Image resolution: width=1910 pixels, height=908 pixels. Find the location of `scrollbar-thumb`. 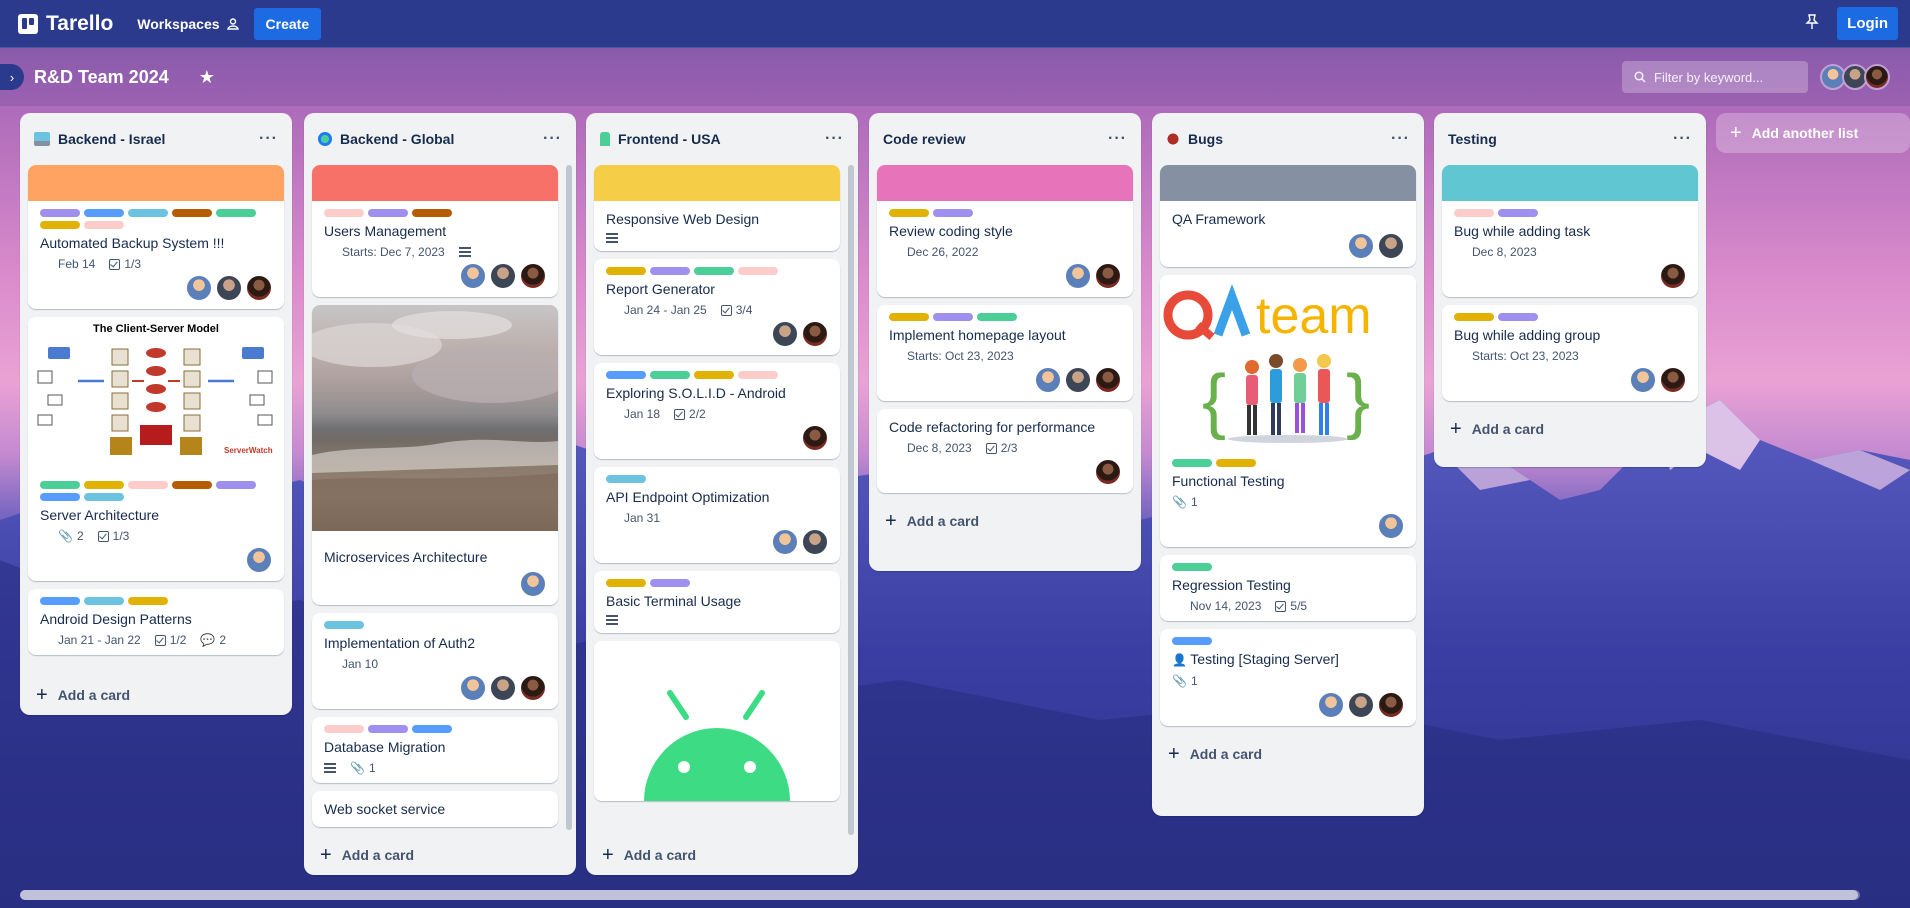

scrollbar-thumb is located at coordinates (939, 895).